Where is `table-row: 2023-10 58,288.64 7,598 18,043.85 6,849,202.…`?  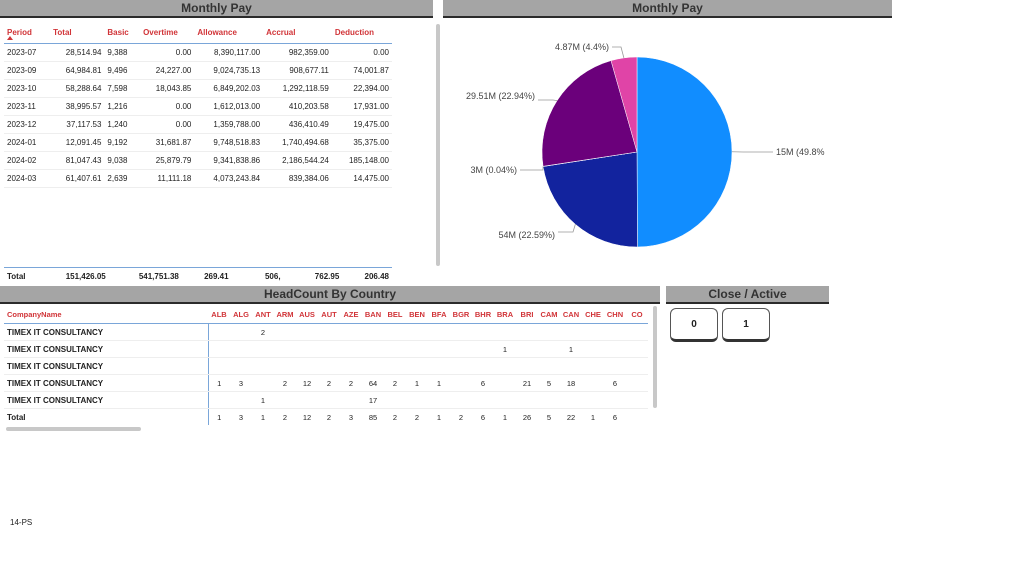
table-row: 2023-10 58,288.64 7,598 18,043.85 6,849,202.… is located at coordinates (198, 88).